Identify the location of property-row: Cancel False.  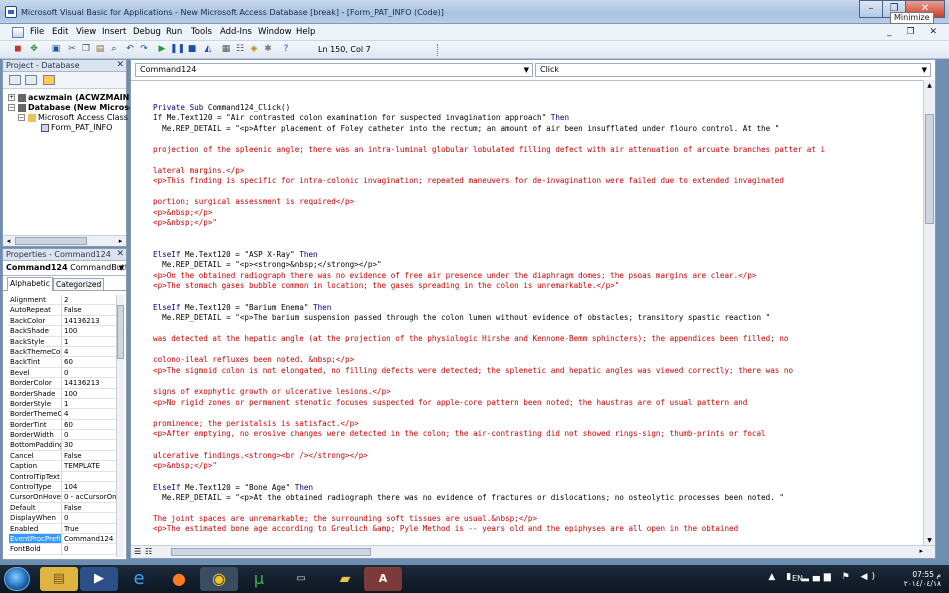
(64, 456).